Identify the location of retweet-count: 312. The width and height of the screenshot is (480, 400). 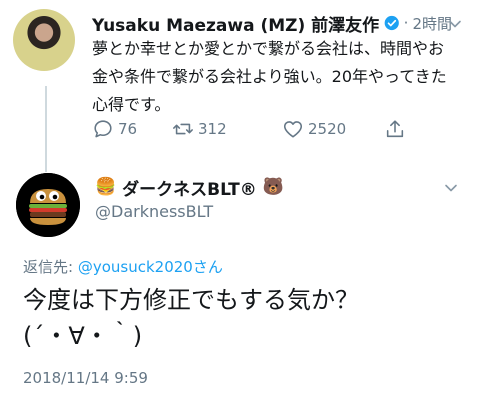
(212, 129).